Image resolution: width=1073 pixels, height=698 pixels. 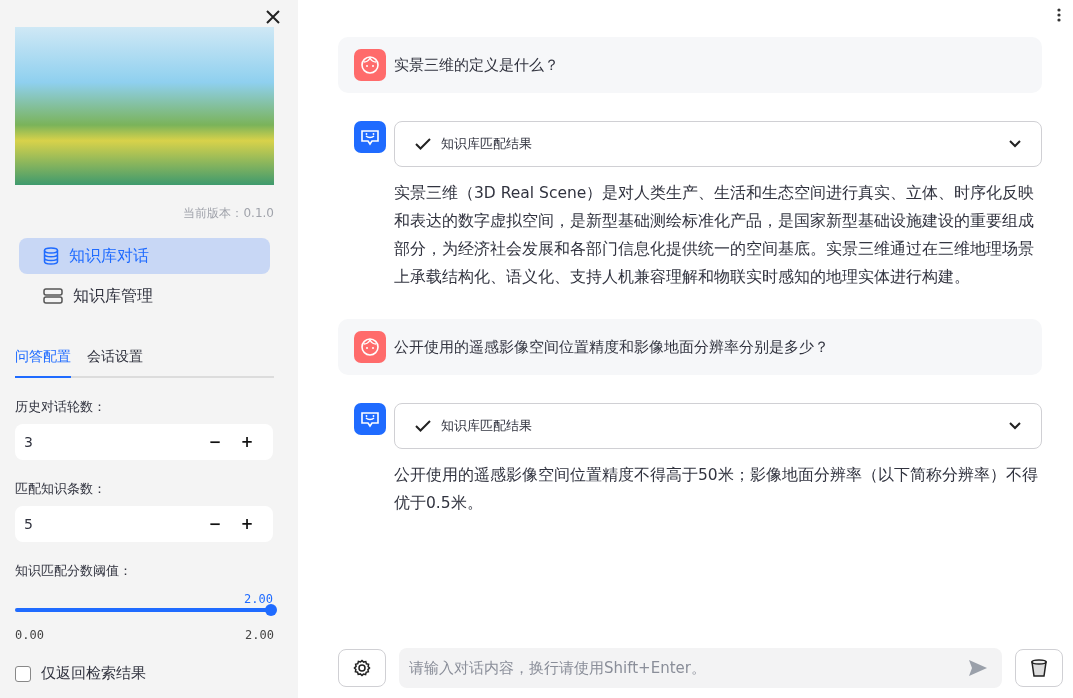 I want to click on field-label: 匹配知识条数：, so click(x=61, y=489).